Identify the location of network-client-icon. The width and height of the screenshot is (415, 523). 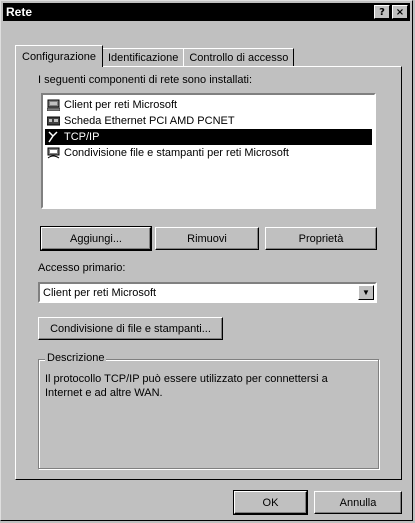
(53, 105).